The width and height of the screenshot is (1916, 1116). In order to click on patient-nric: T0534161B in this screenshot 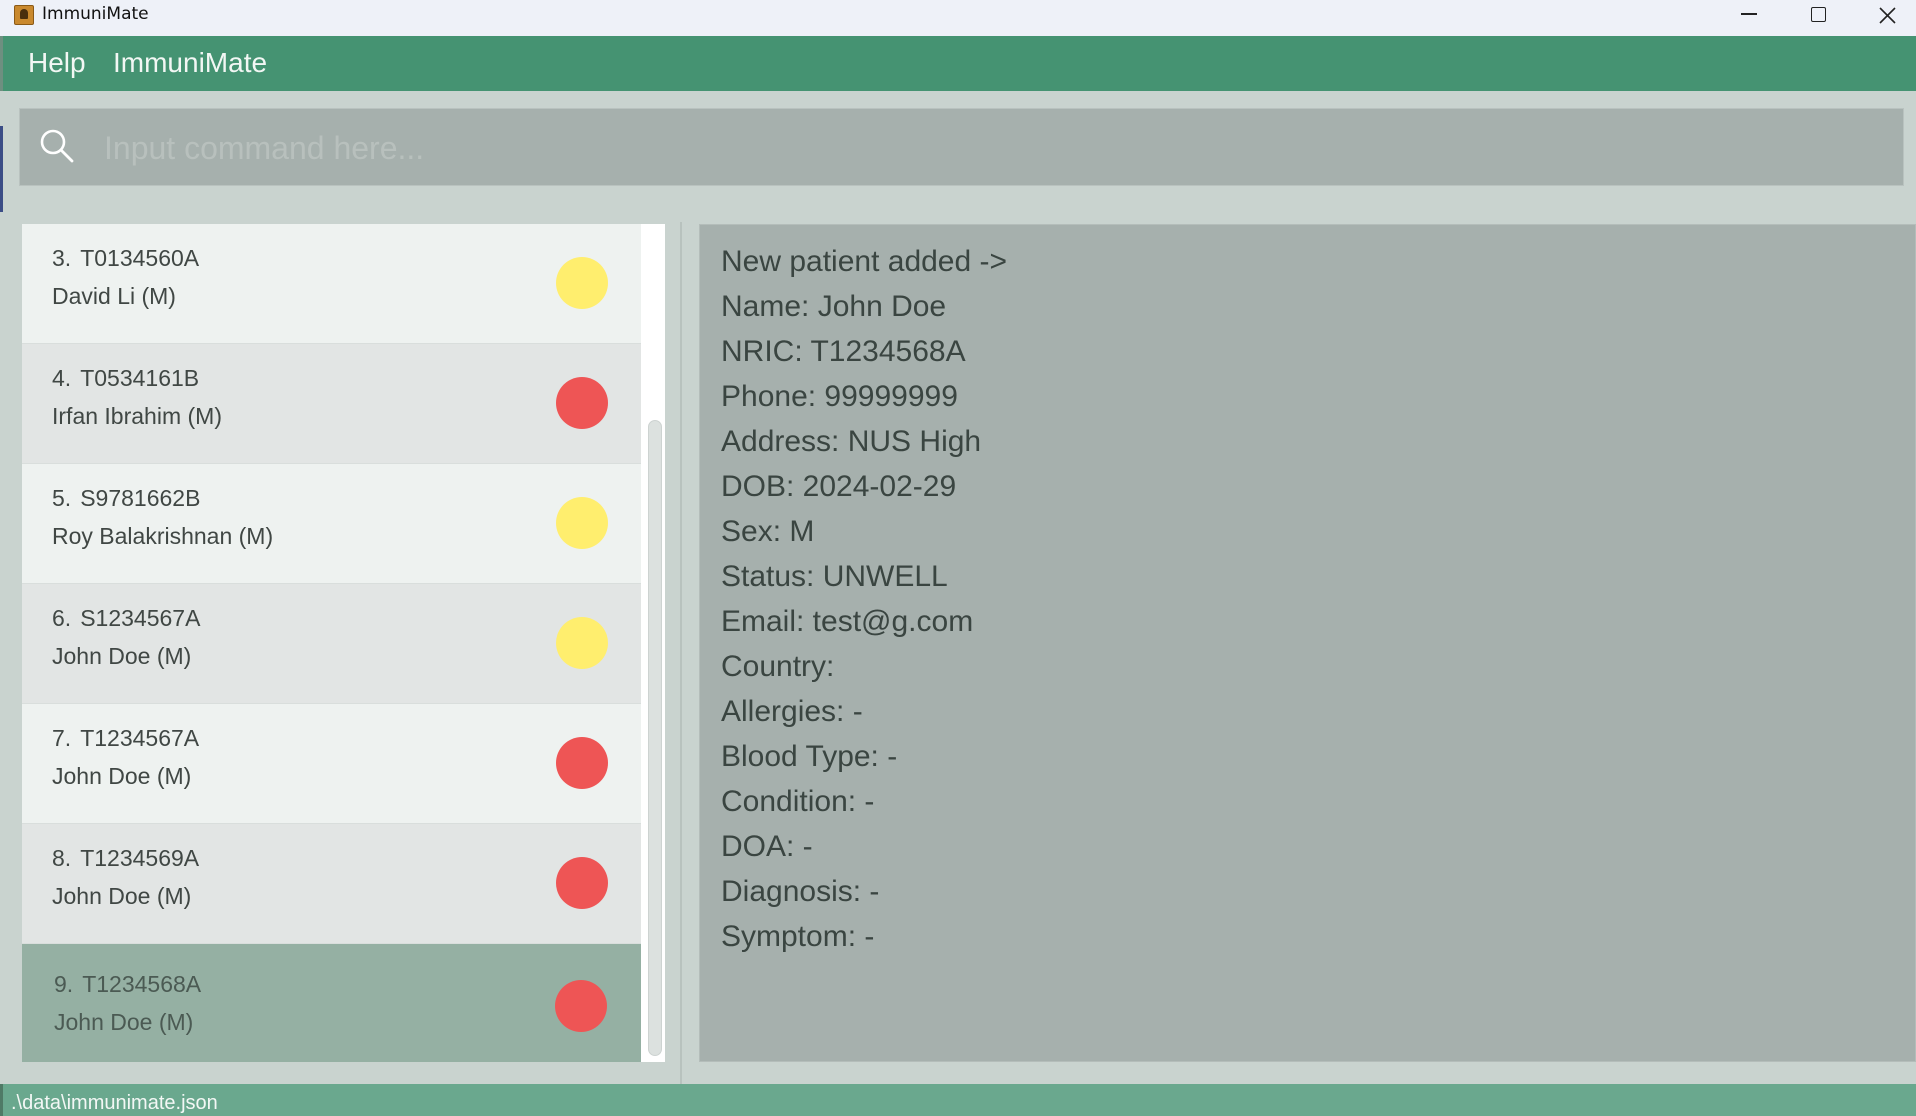, I will do `click(140, 378)`.